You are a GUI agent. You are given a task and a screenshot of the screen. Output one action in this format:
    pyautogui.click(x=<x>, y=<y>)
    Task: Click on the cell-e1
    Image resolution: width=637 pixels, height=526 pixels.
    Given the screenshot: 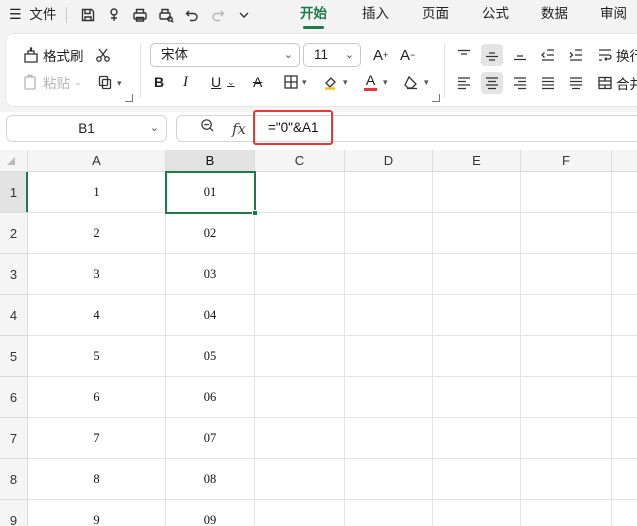 What is the action you would take?
    pyautogui.click(x=477, y=192)
    